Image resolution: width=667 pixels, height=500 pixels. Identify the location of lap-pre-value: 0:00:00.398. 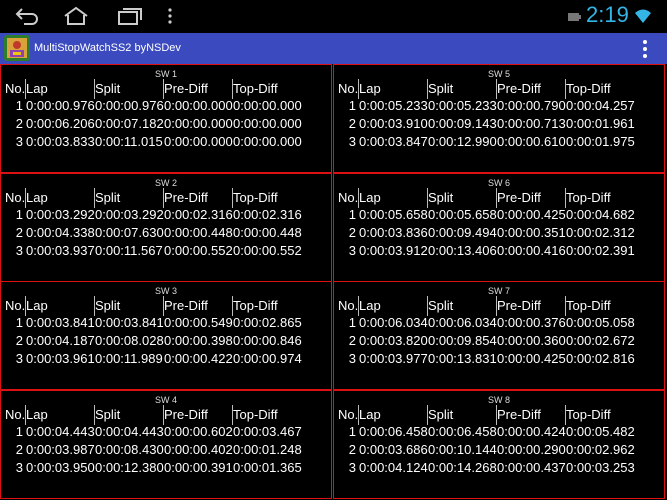
(198, 340).